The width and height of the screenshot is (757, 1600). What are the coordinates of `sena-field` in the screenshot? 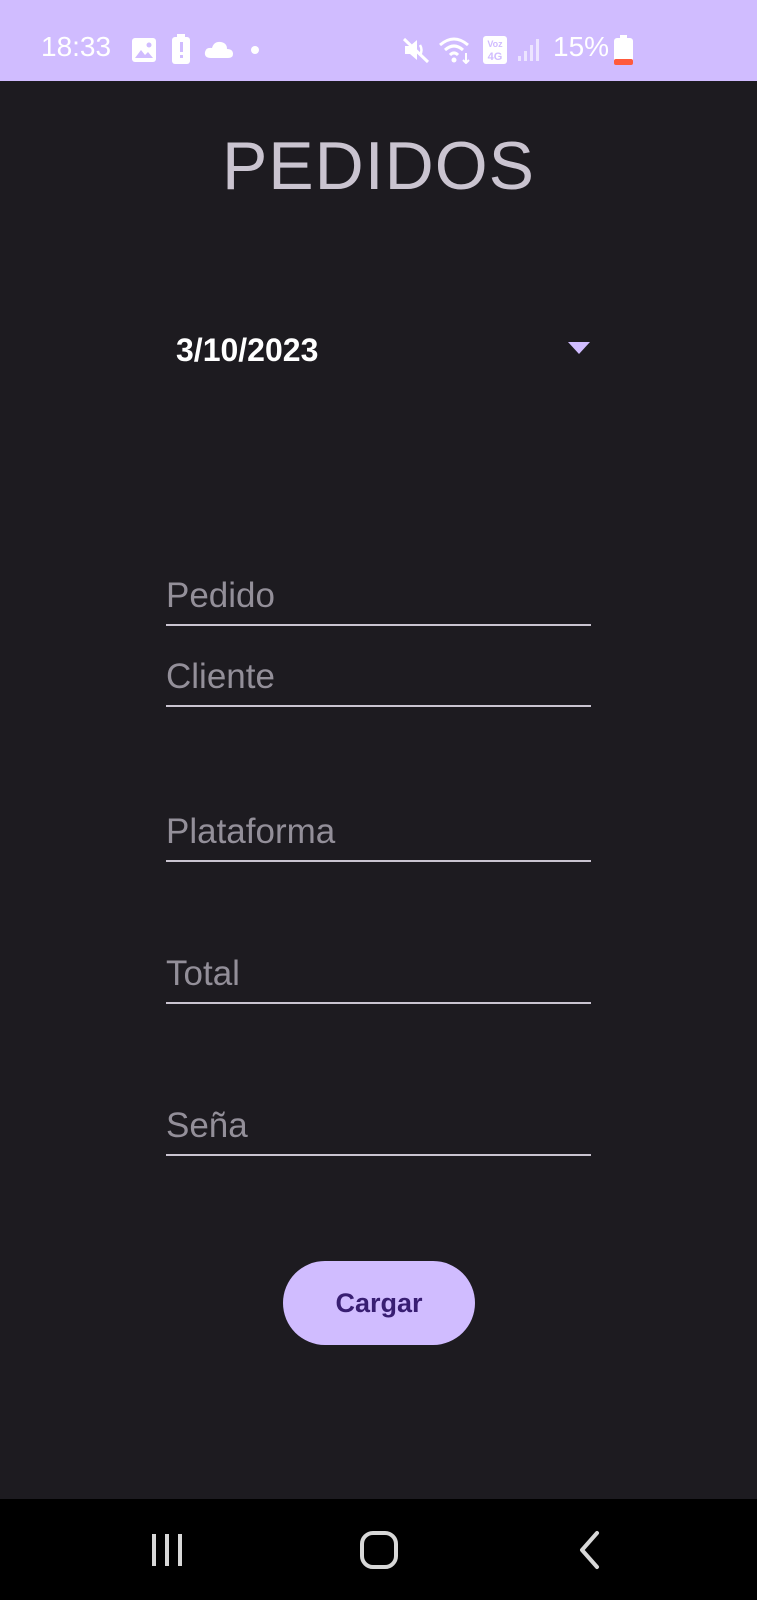 It's located at (378, 1119).